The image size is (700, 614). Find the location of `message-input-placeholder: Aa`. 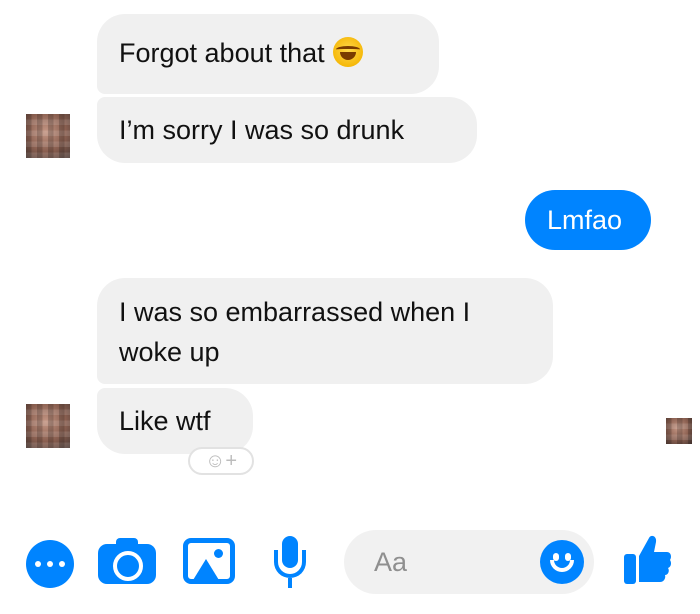

message-input-placeholder: Aa is located at coordinates (391, 562).